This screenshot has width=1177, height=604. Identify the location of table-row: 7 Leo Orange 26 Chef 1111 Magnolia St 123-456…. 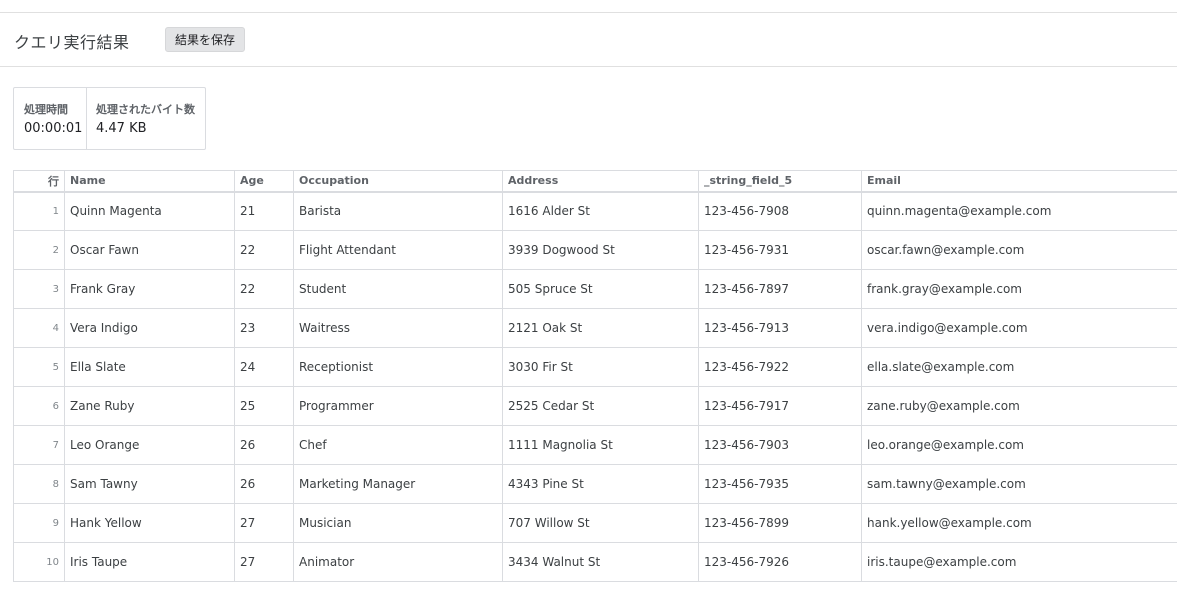
(595, 445).